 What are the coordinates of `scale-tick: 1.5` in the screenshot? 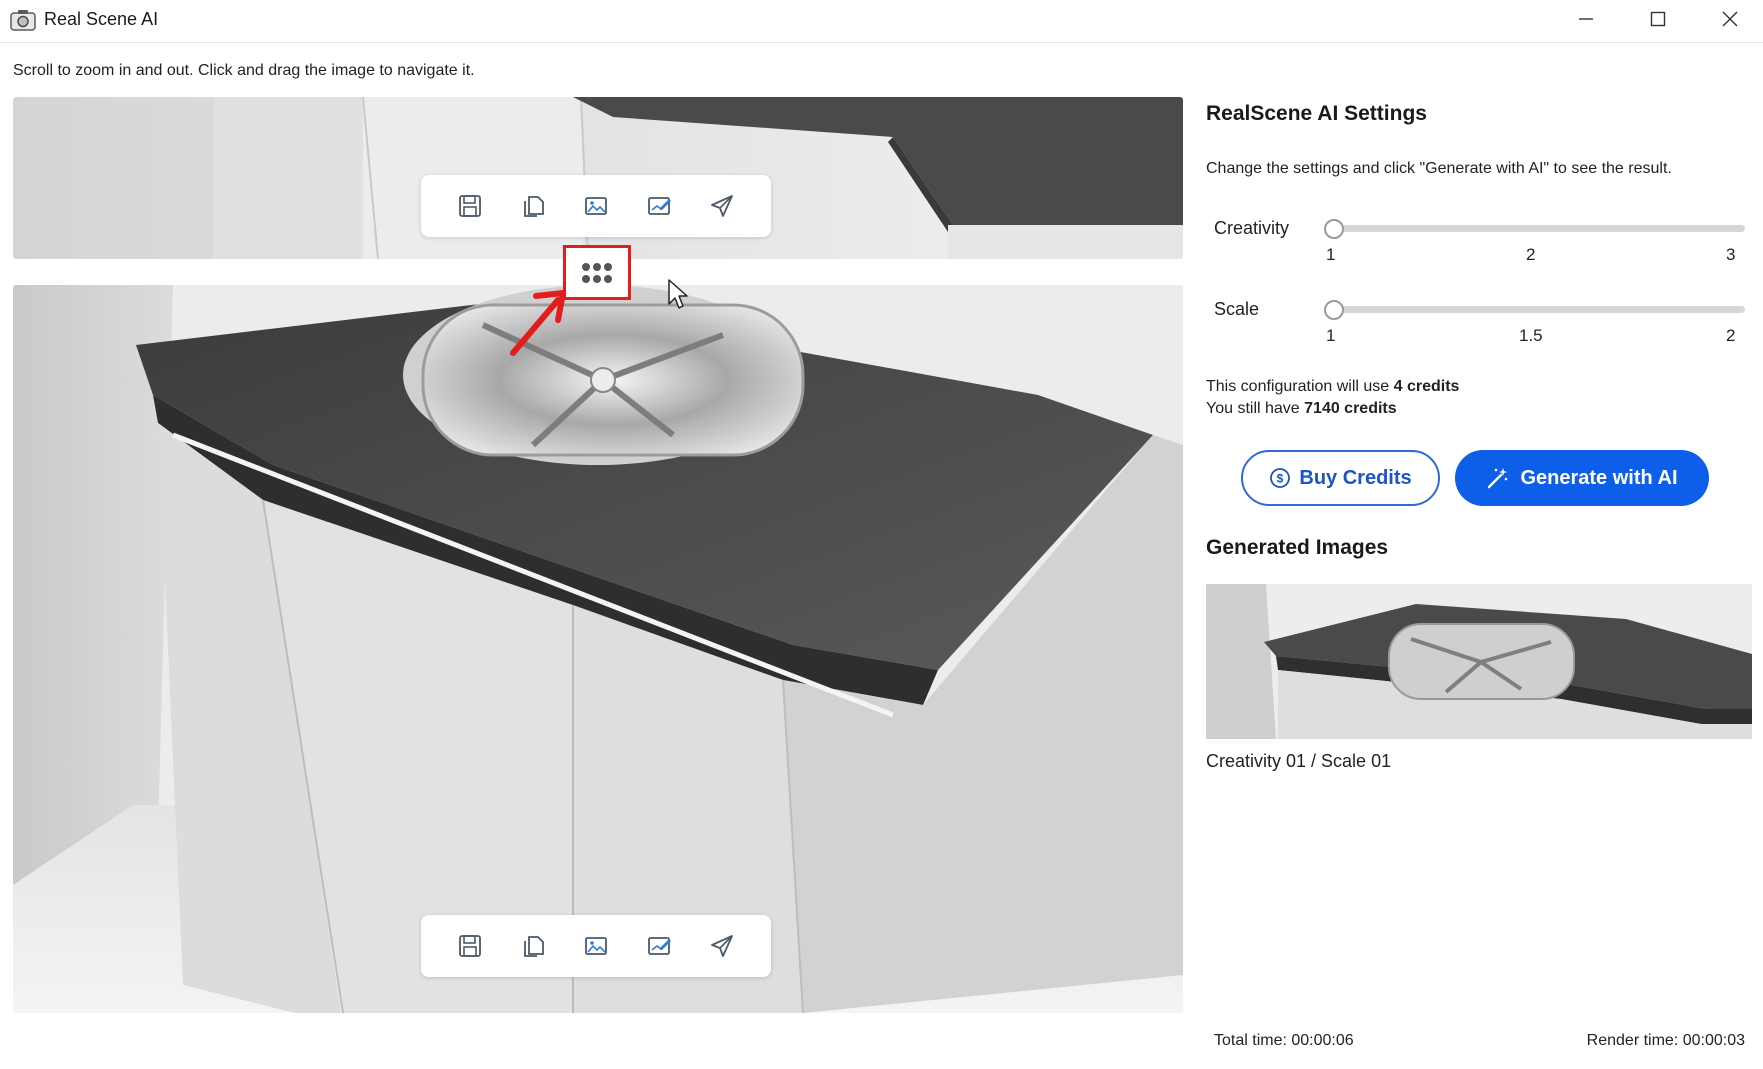 It's located at (1531, 335).